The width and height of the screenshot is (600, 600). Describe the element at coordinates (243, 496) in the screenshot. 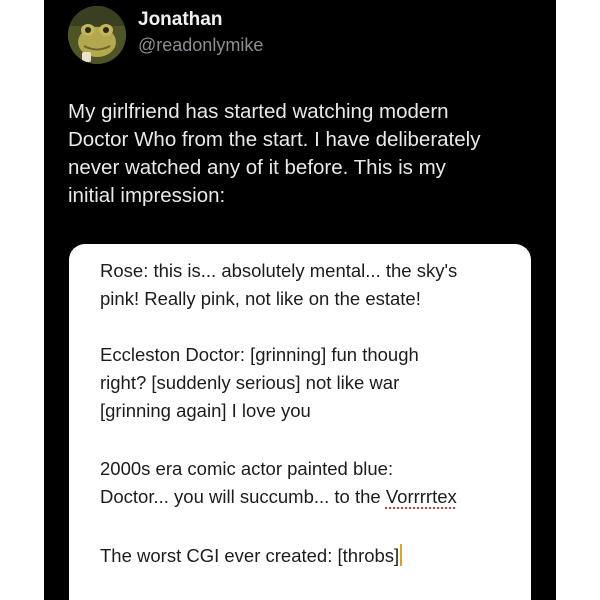

I see `note-line: Doctor... you will succumb... to the` at that location.